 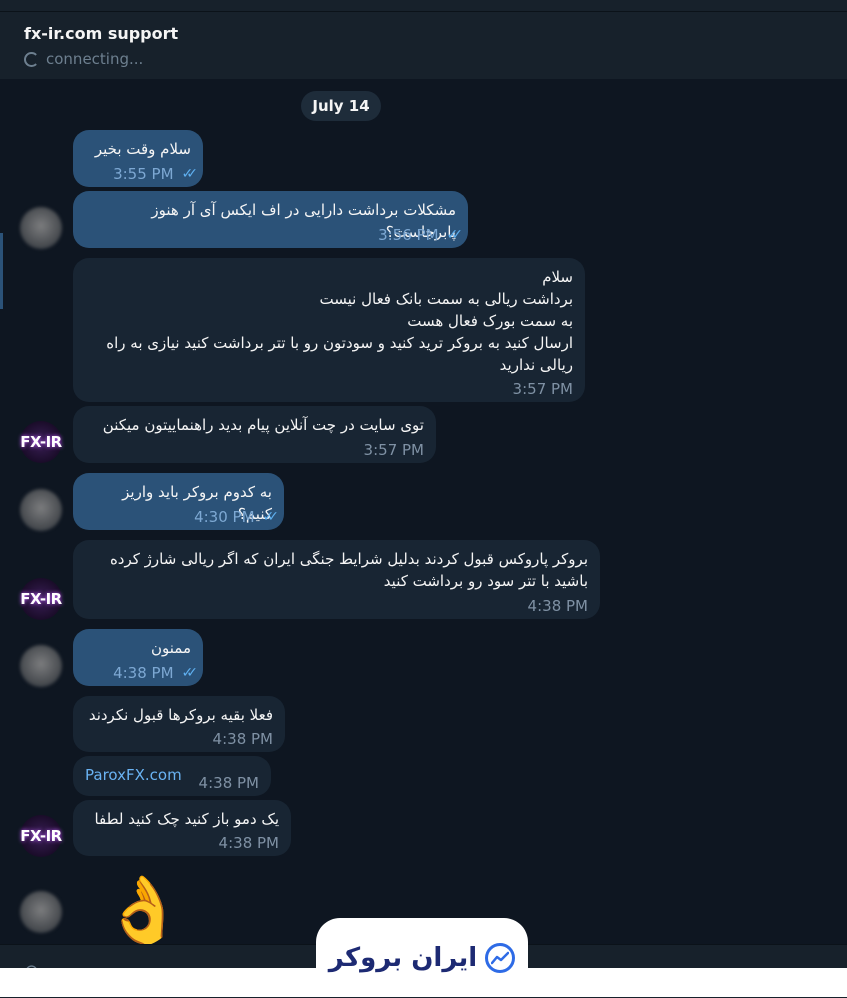 I want to click on message-meta: 4:30 PM ✓✓, so click(x=237, y=517).